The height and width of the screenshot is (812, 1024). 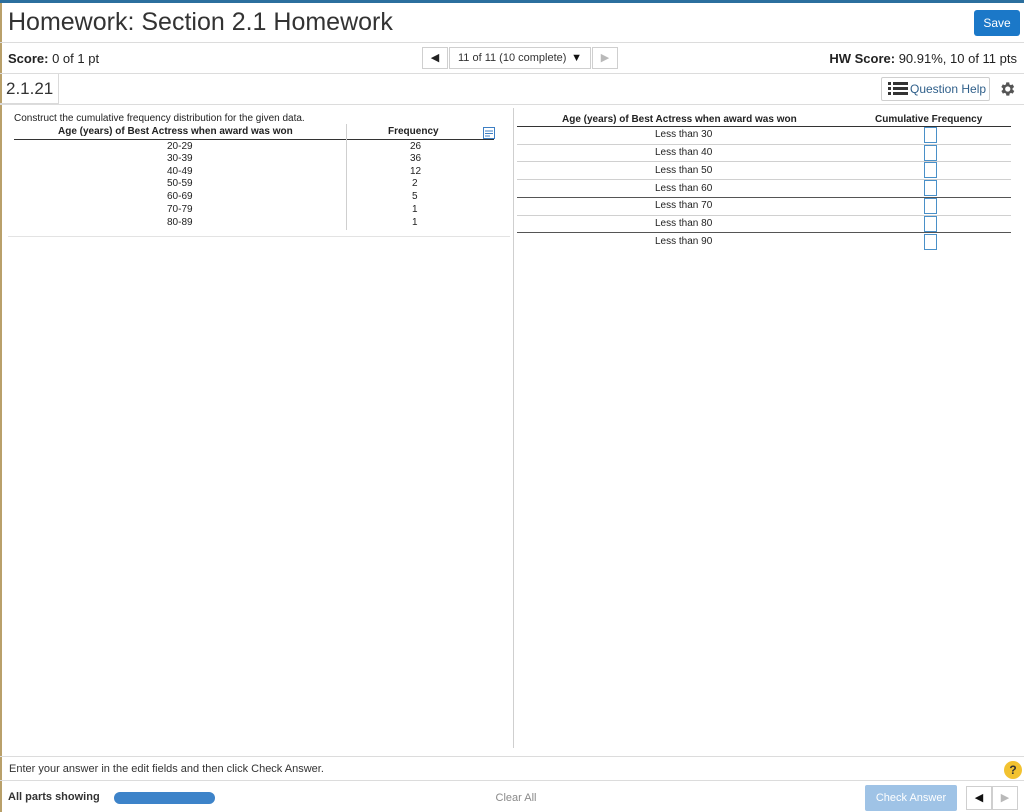 I want to click on parts-status: All parts showing, so click(x=54, y=797).